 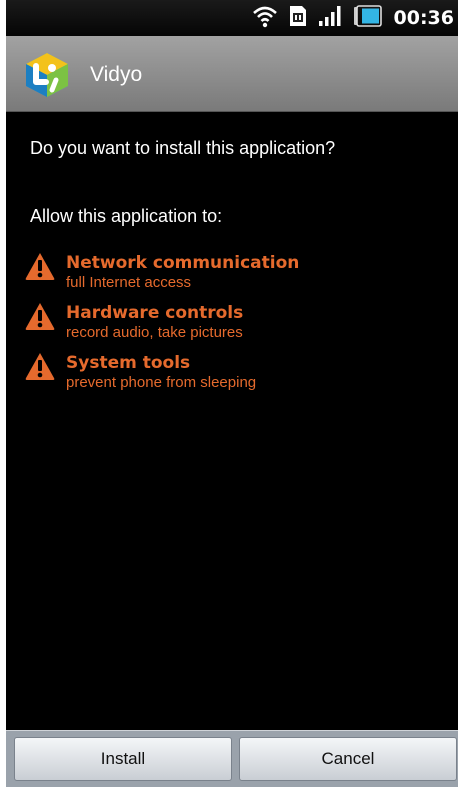 What do you see at coordinates (183, 148) in the screenshot?
I see `install-question: Do you want to install this application?` at bounding box center [183, 148].